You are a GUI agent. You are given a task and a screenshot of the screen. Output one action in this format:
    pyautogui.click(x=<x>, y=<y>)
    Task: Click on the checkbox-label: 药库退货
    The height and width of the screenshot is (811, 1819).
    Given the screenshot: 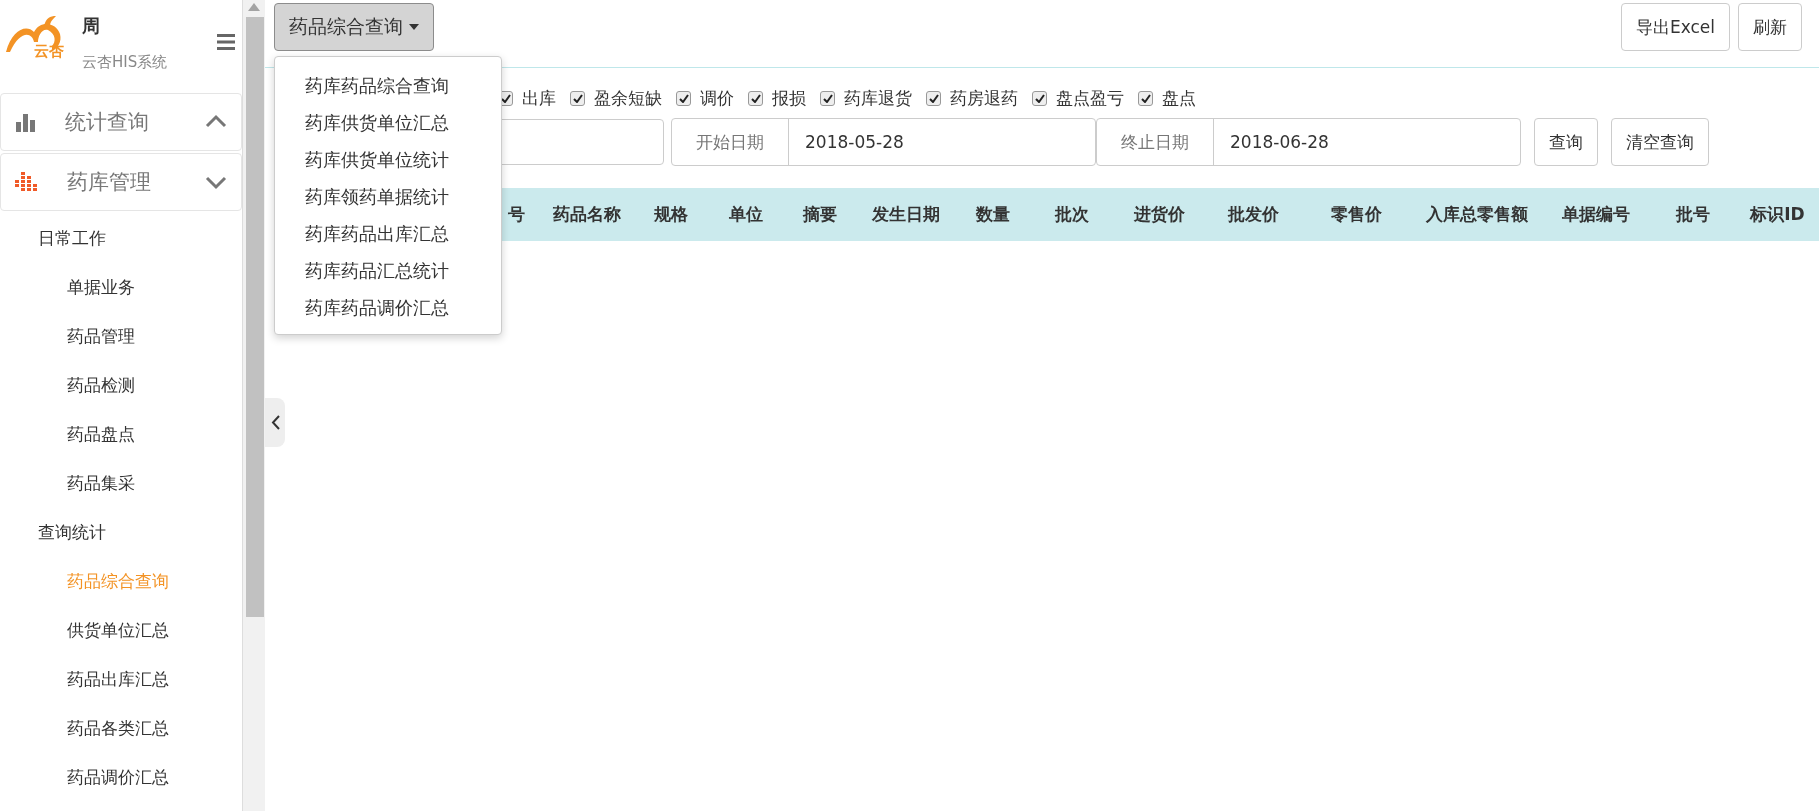 What is the action you would take?
    pyautogui.click(x=878, y=98)
    